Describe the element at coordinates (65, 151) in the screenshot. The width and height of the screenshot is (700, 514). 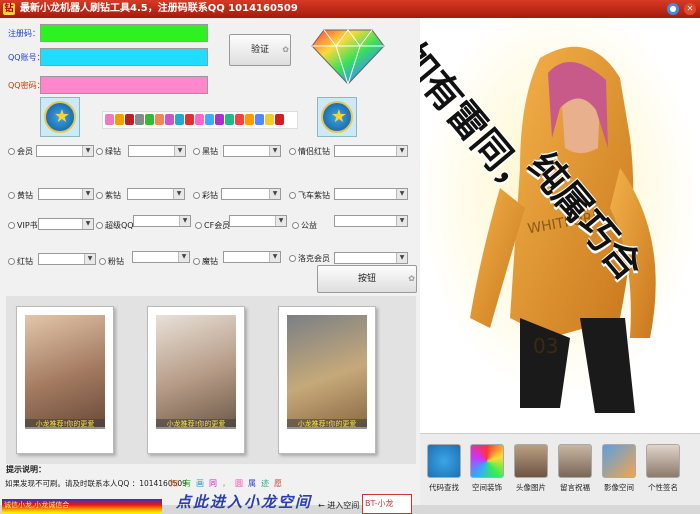
I see `option-huiyuan-select: ▼` at that location.